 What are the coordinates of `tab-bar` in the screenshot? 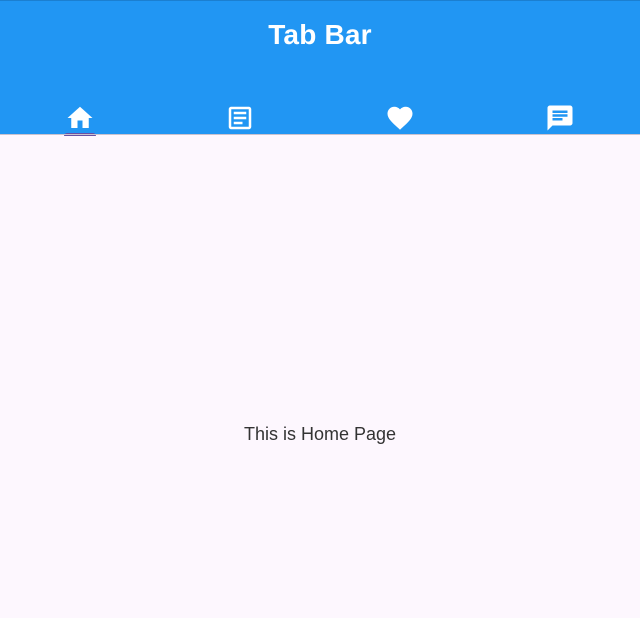 It's located at (320, 114).